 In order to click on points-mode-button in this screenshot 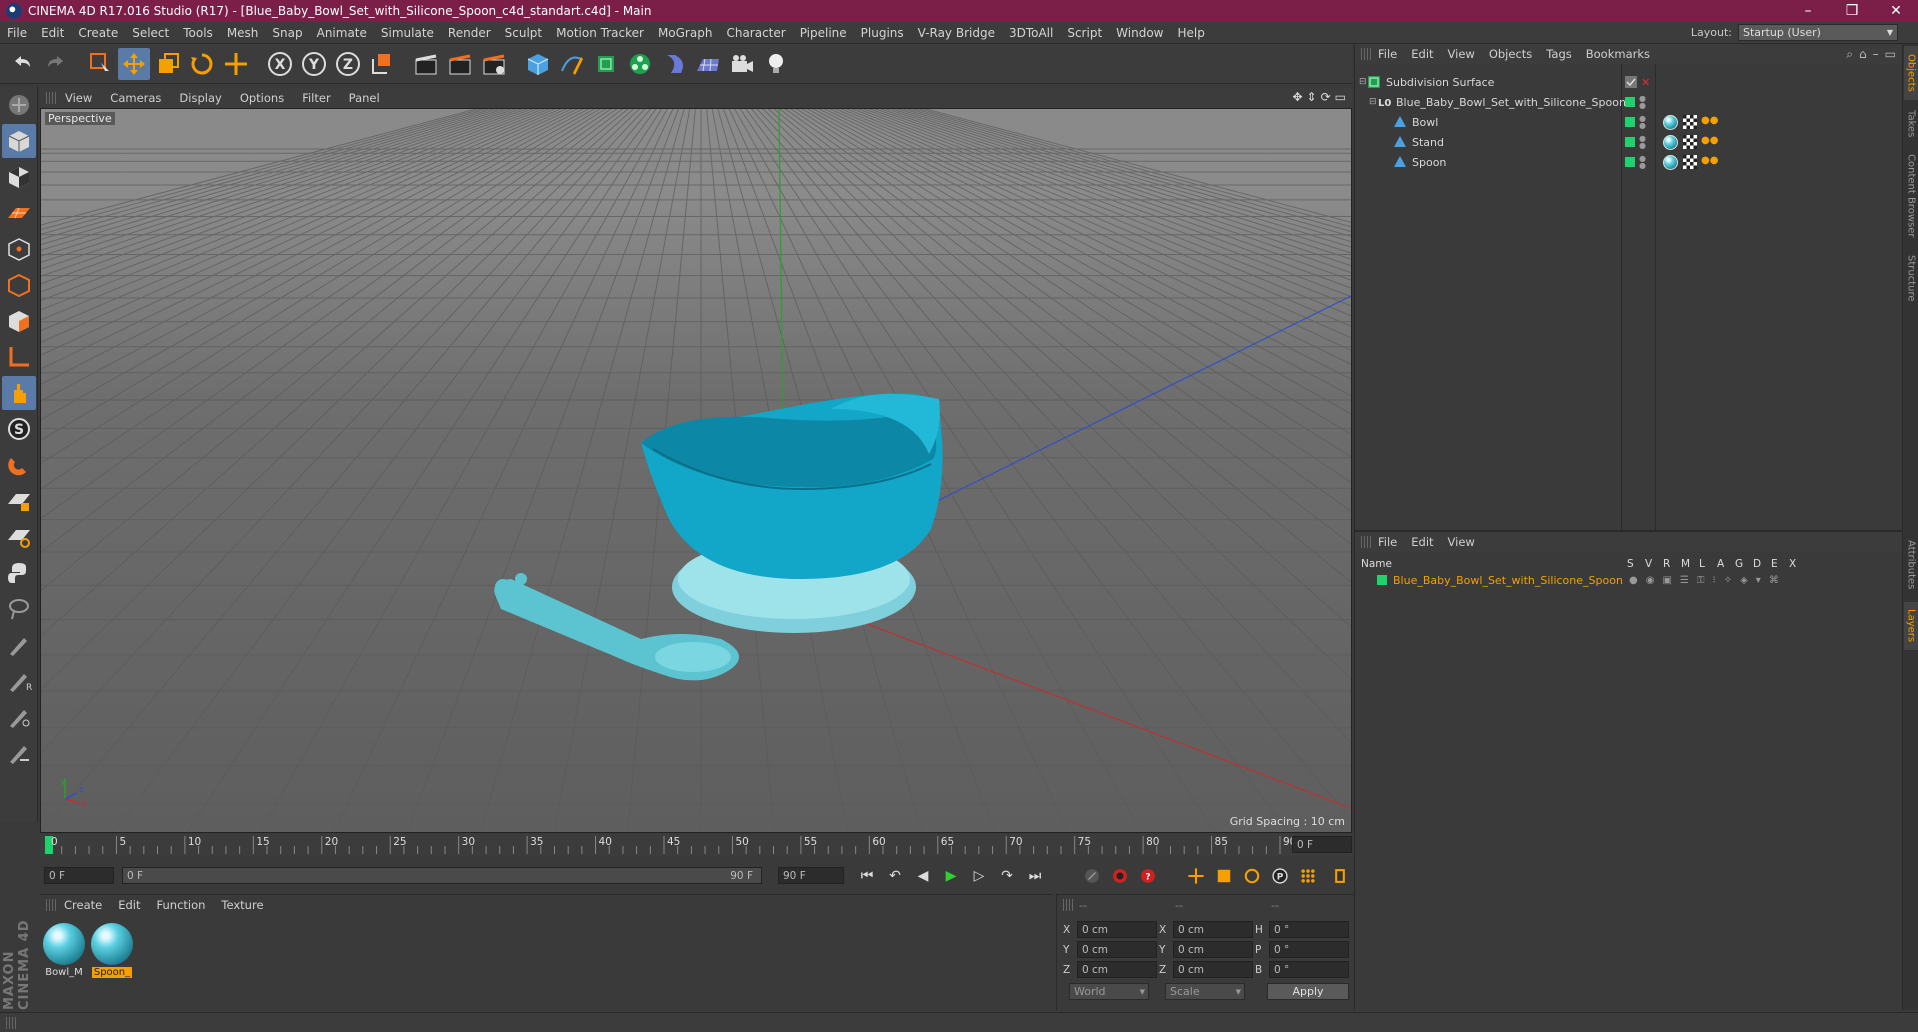, I will do `click(19, 249)`.